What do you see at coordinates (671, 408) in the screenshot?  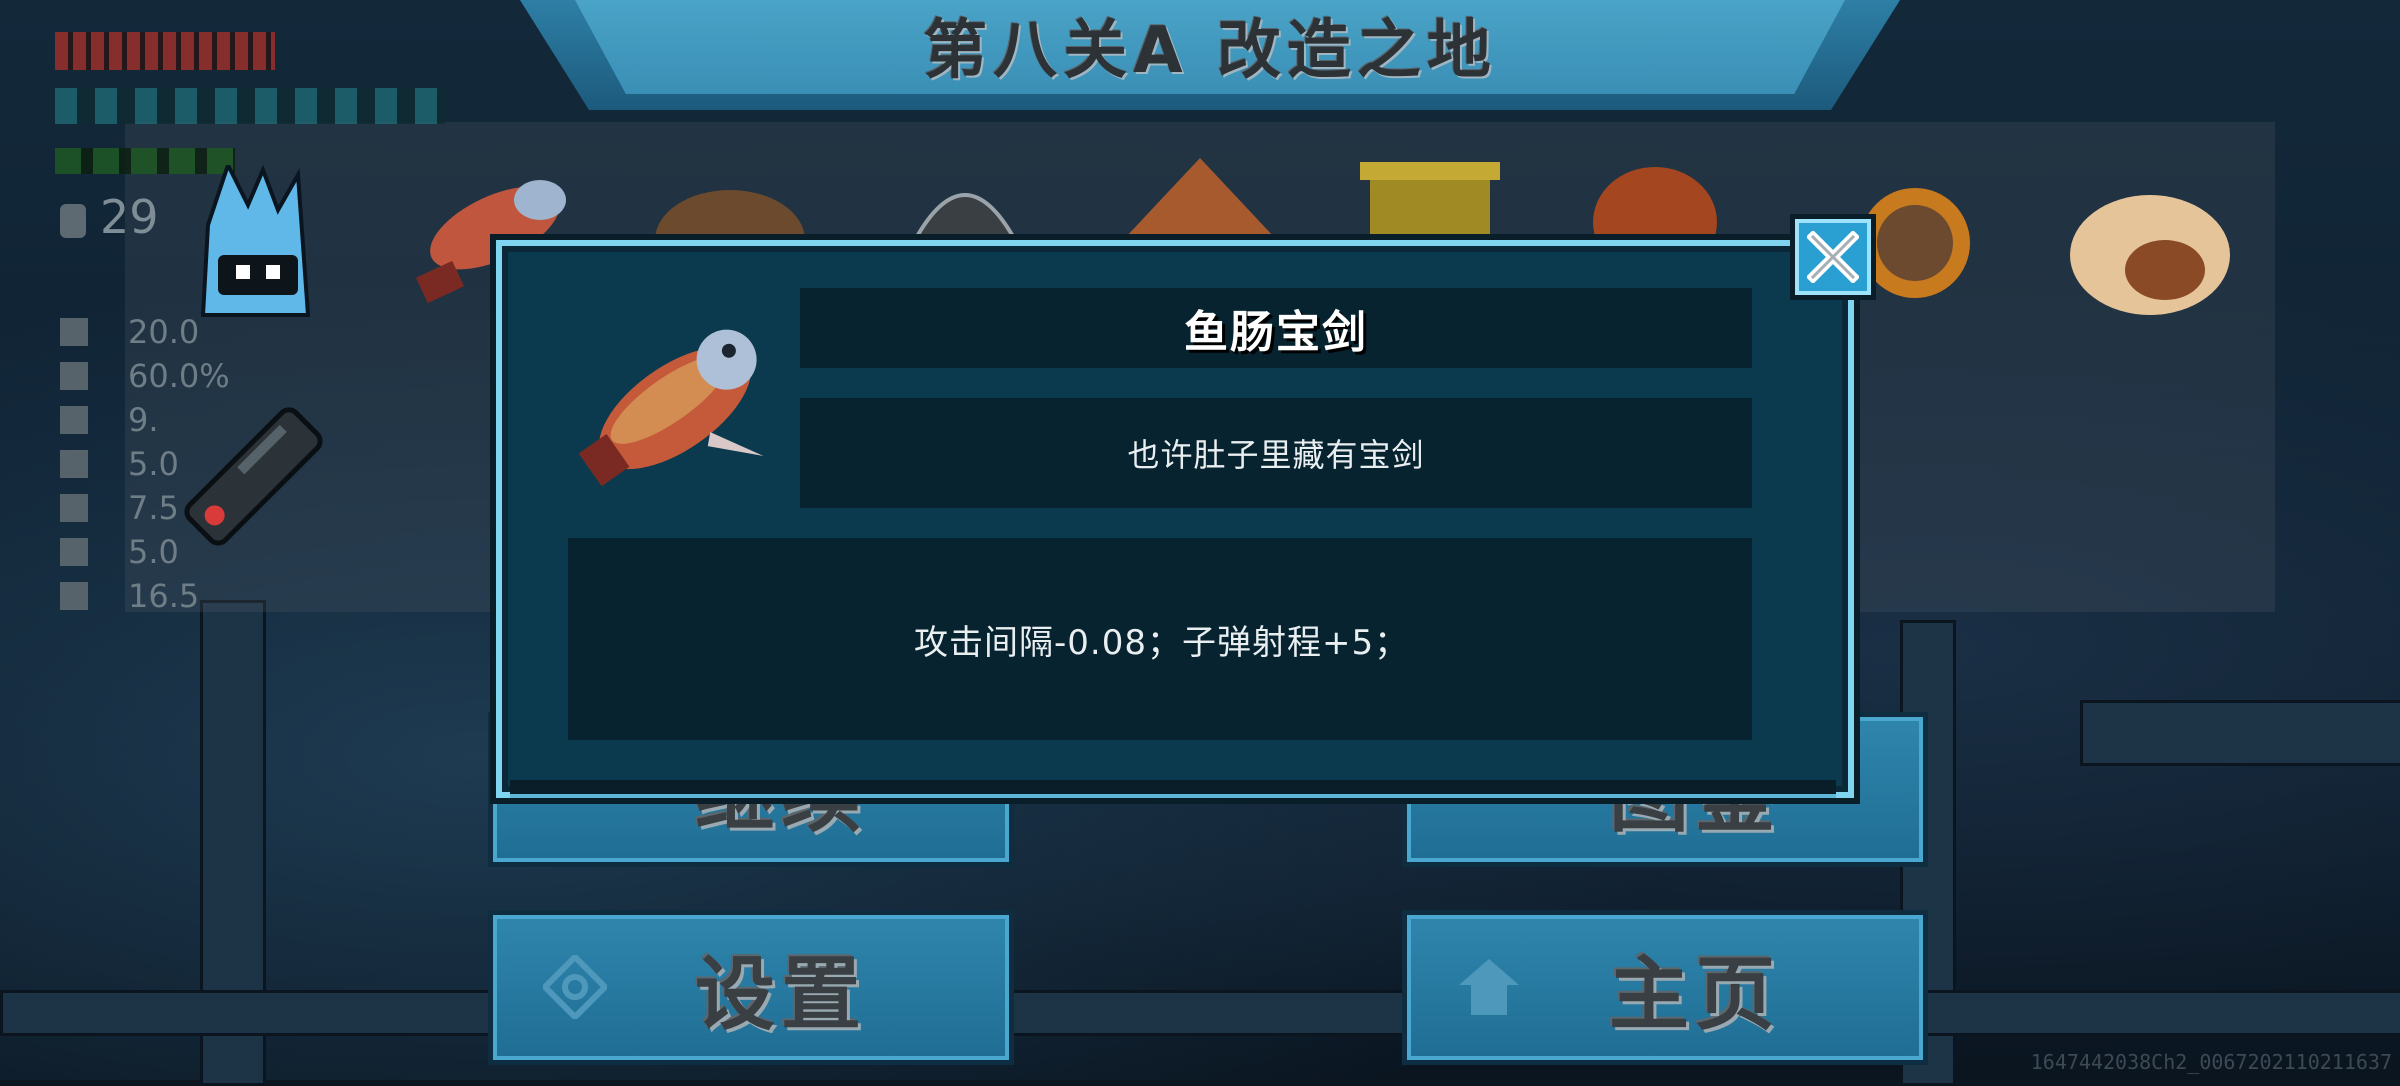 I see `fish-sword-item-icon` at bounding box center [671, 408].